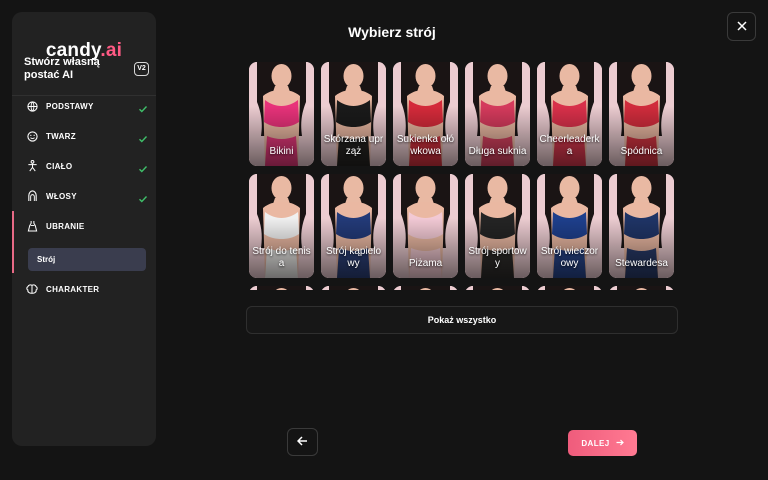 This screenshot has width=768, height=480. I want to click on outfit-card: Strój kąpielowy, so click(353, 226).